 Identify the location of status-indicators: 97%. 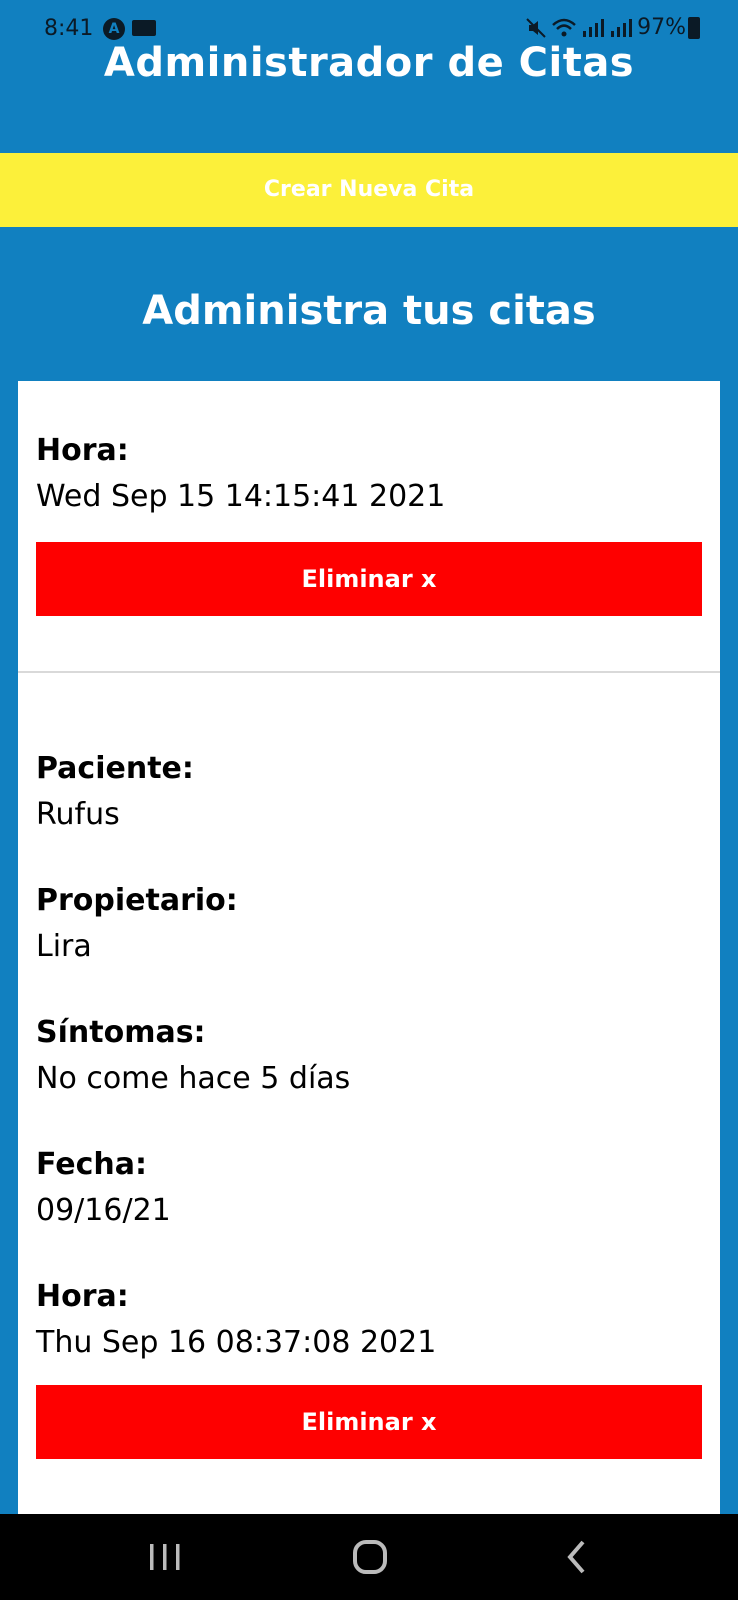
(605, 27).